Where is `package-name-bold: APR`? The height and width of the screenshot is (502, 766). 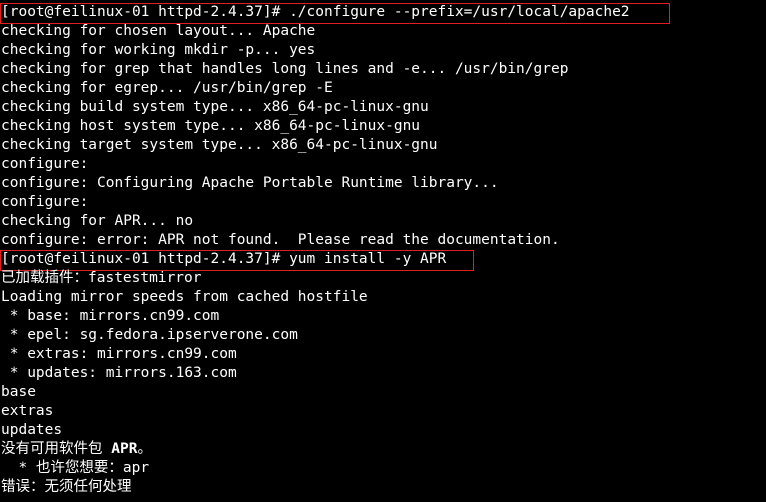
package-name-bold: APR is located at coordinates (124, 449).